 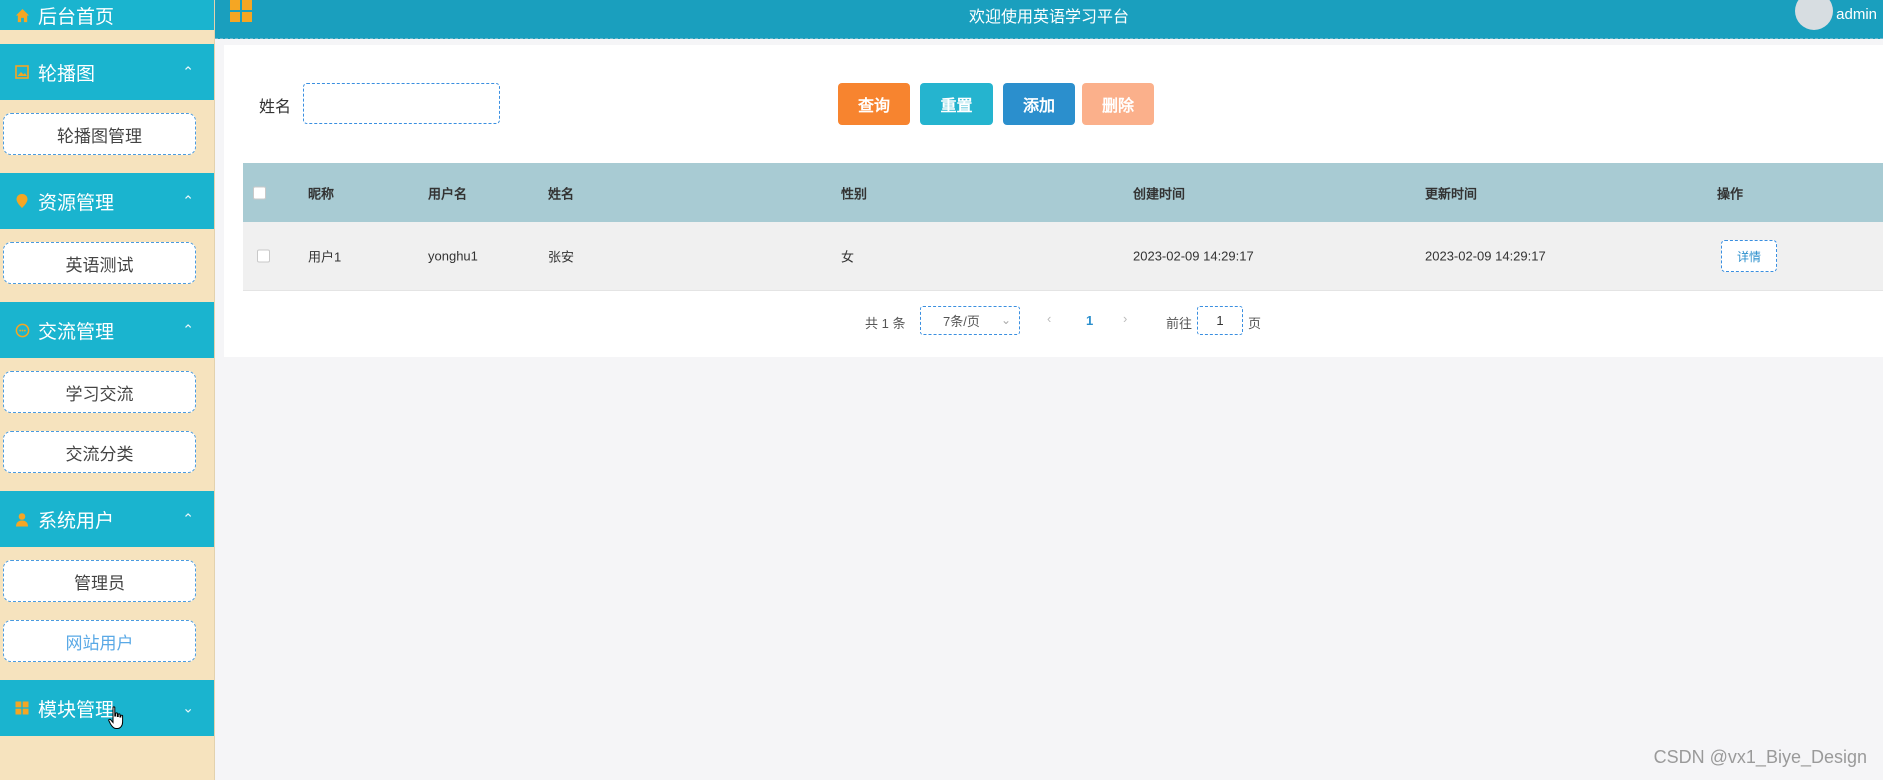 I want to click on reset-button: 重置, so click(x=956, y=104).